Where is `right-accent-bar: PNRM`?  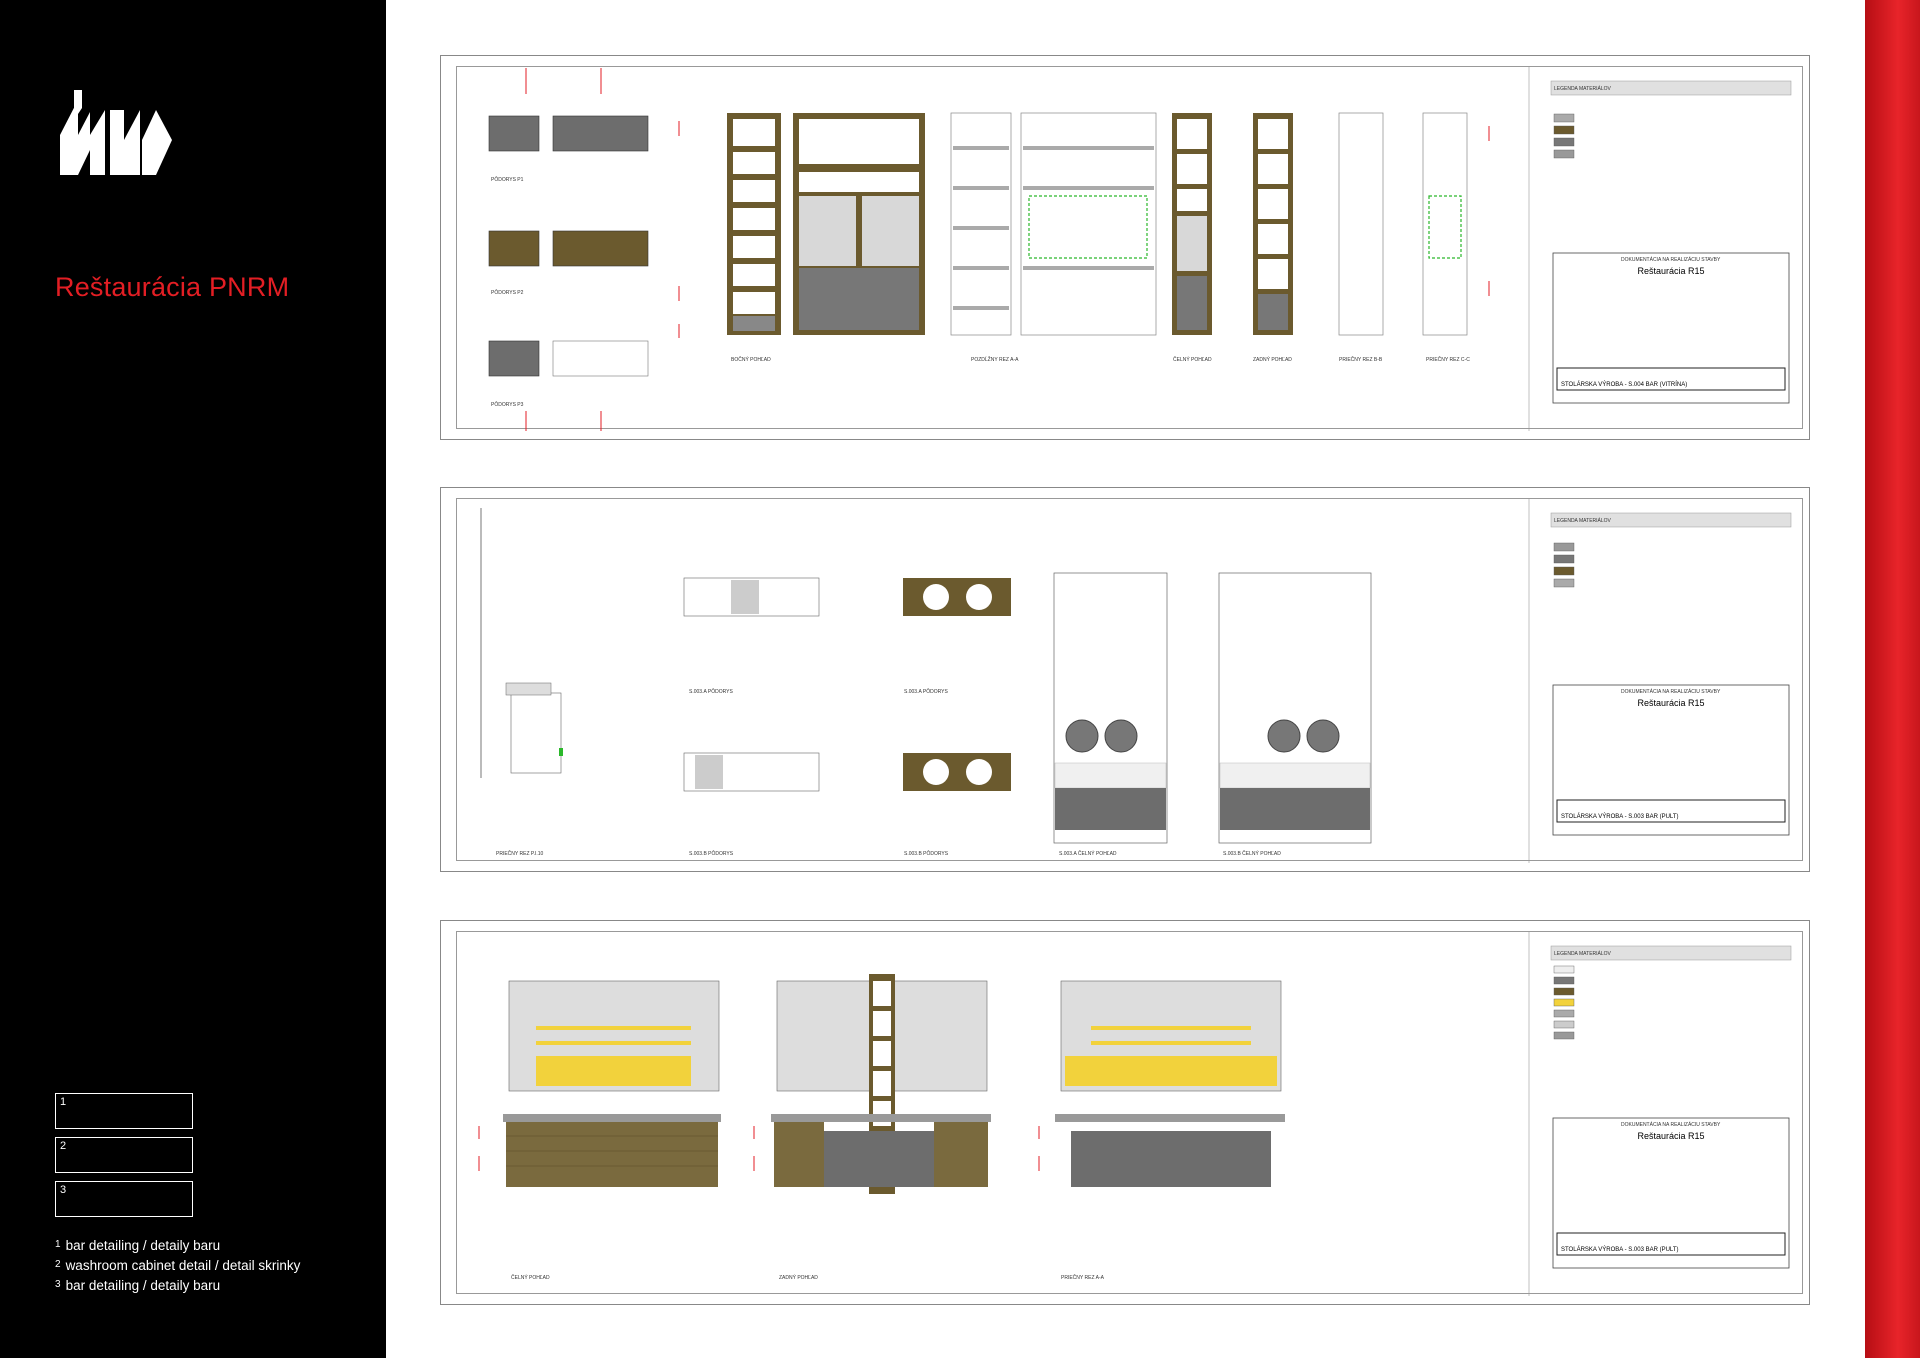
right-accent-bar: PNRM is located at coordinates (1892, 679).